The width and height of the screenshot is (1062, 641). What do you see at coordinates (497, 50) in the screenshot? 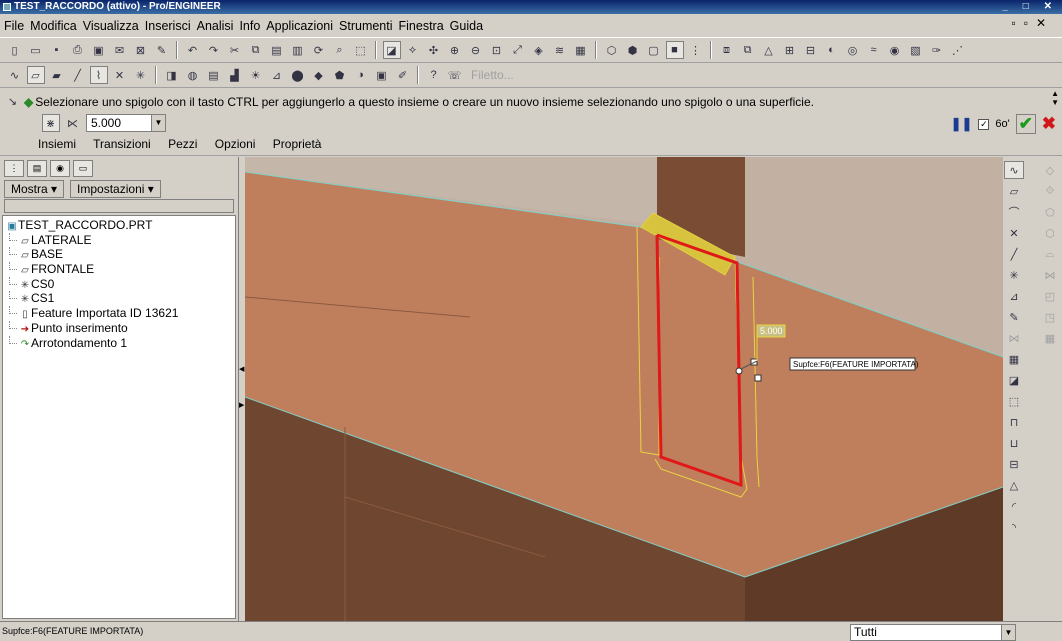
I see `refit-icon: ⊡` at bounding box center [497, 50].